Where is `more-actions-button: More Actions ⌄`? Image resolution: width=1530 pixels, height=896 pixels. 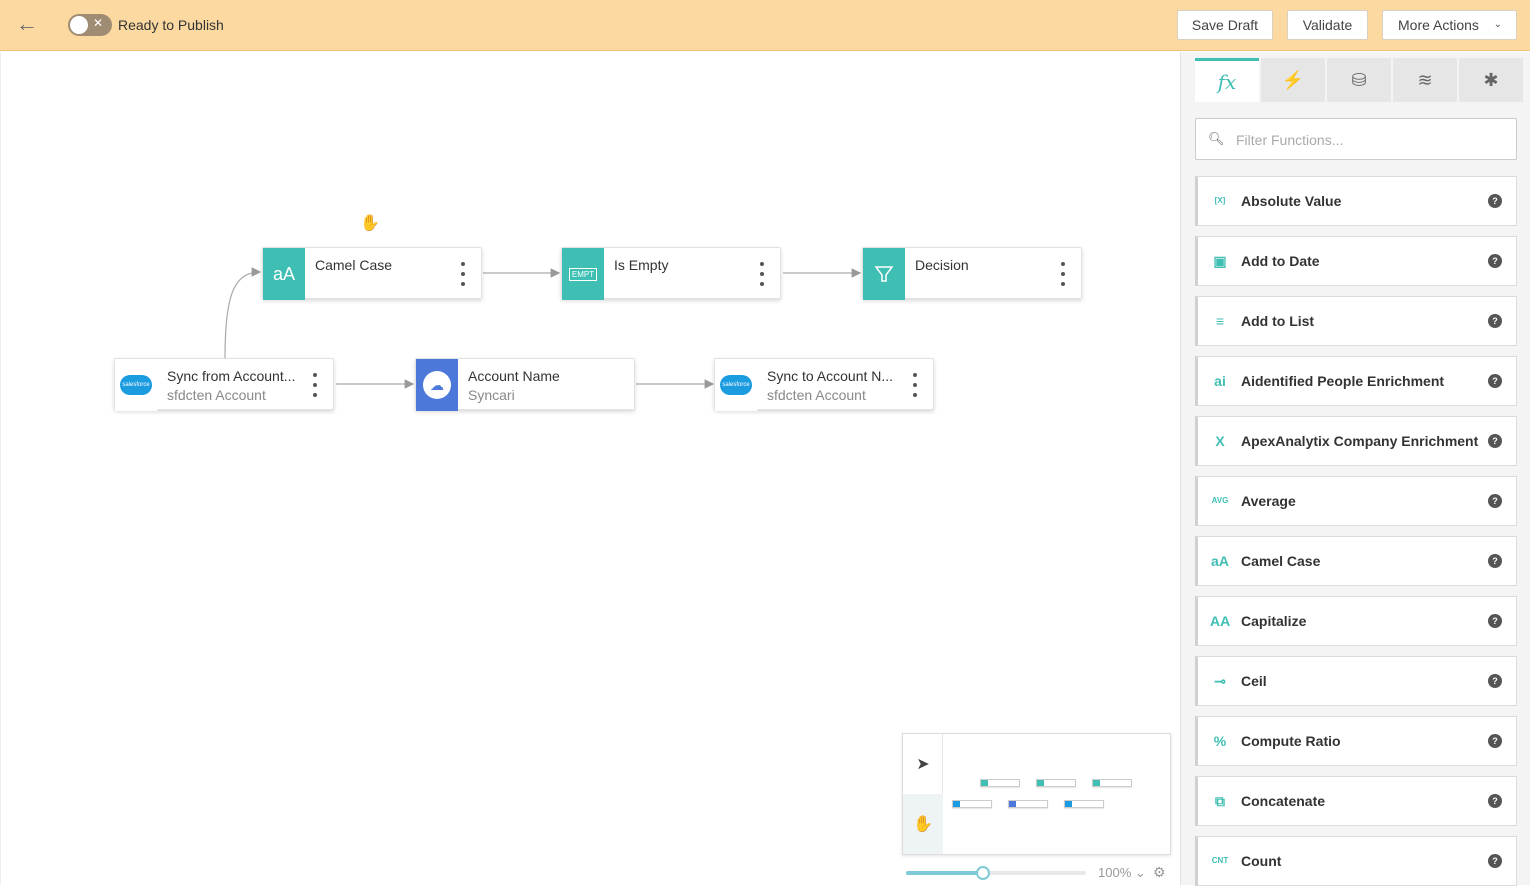 more-actions-button: More Actions ⌄ is located at coordinates (1449, 25).